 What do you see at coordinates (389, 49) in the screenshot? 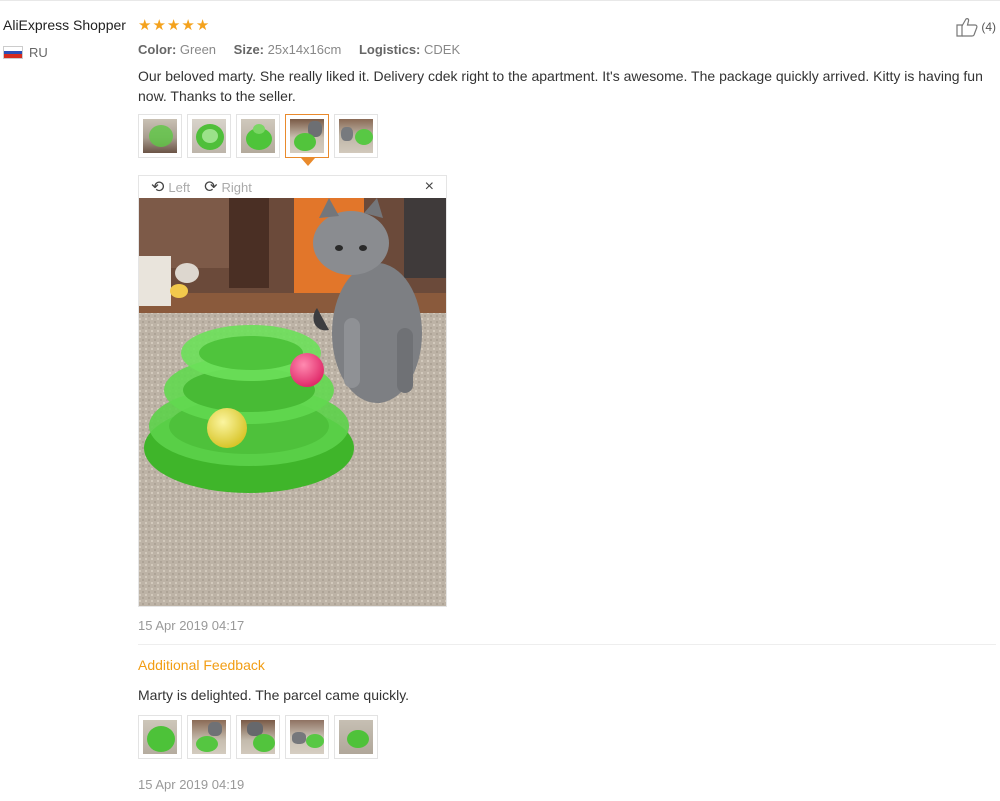
I see `logistics-key: Logistics:` at bounding box center [389, 49].